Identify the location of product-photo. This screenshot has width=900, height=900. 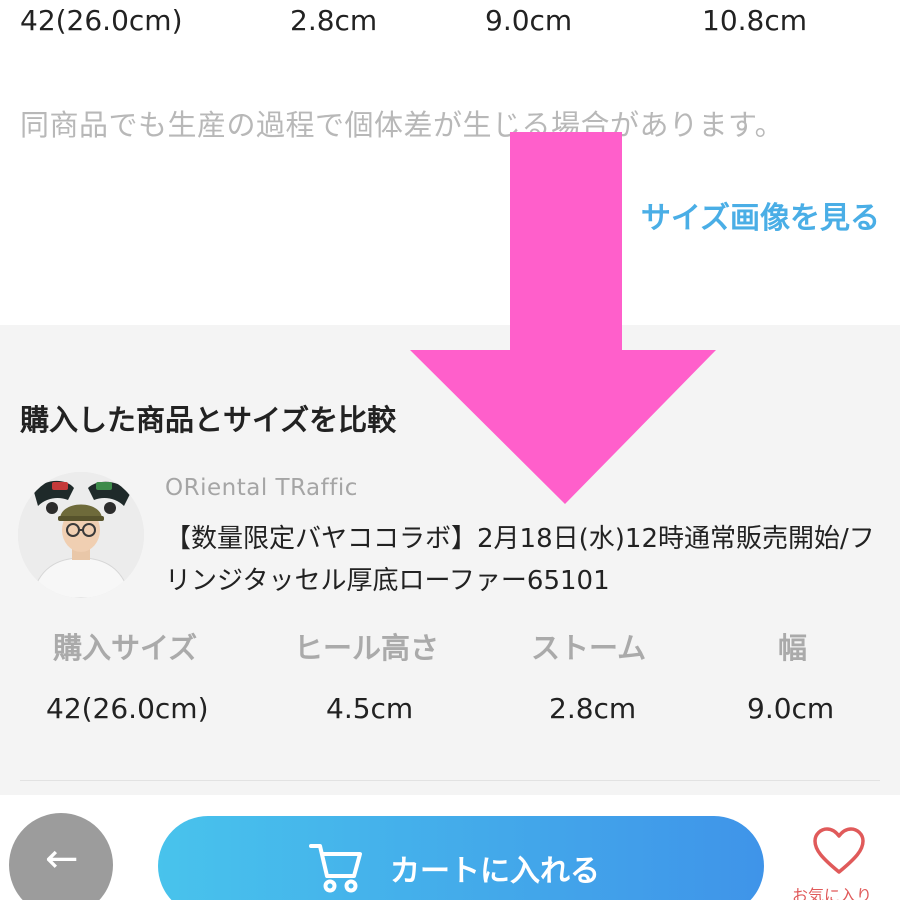
(81, 535).